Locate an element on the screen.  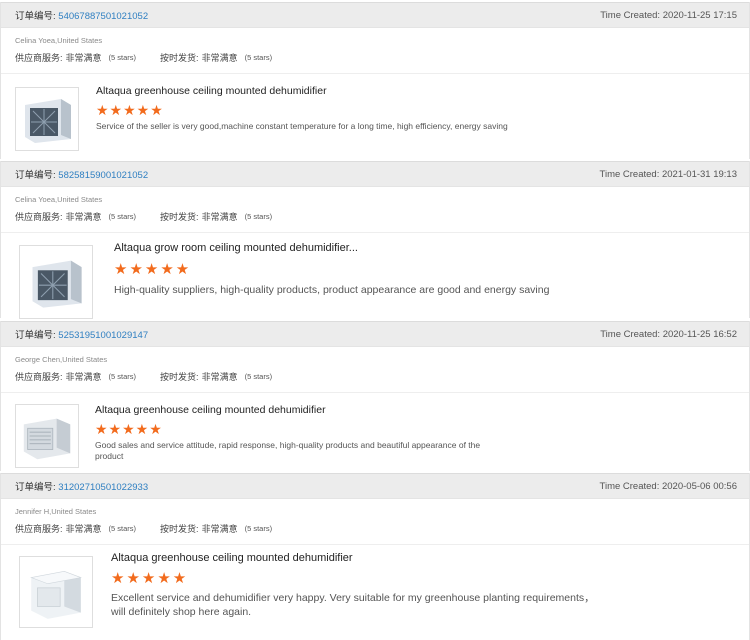
time-created: Time Created: 2020-05-06 00:56 is located at coordinates (668, 486).